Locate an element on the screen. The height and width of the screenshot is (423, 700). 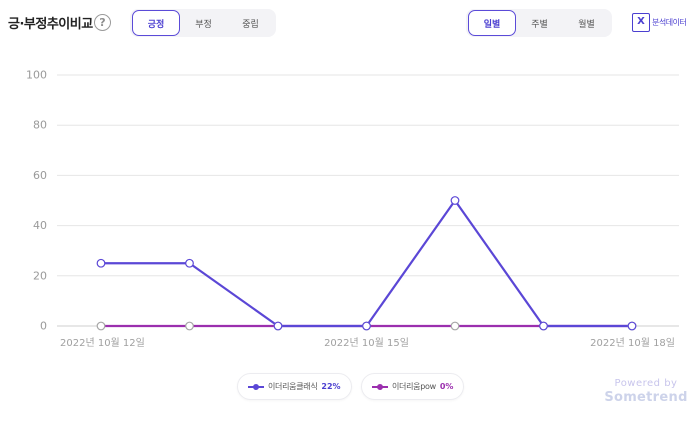
y-tick-label: 80 is located at coordinates (40, 125).